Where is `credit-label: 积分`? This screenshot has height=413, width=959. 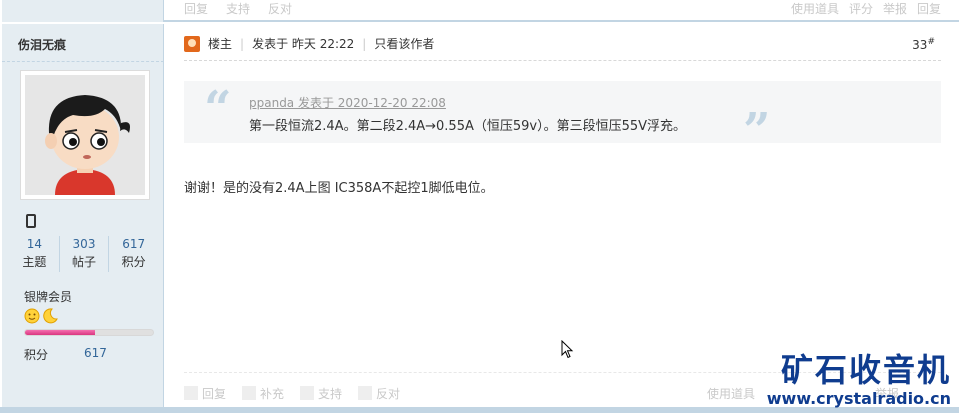 credit-label: 积分 is located at coordinates (36, 355).